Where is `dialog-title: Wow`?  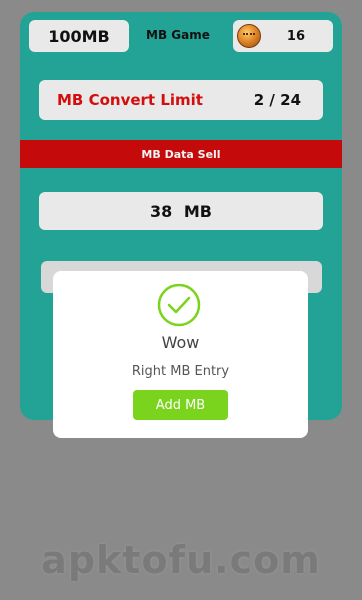
dialog-title: Wow is located at coordinates (180, 342).